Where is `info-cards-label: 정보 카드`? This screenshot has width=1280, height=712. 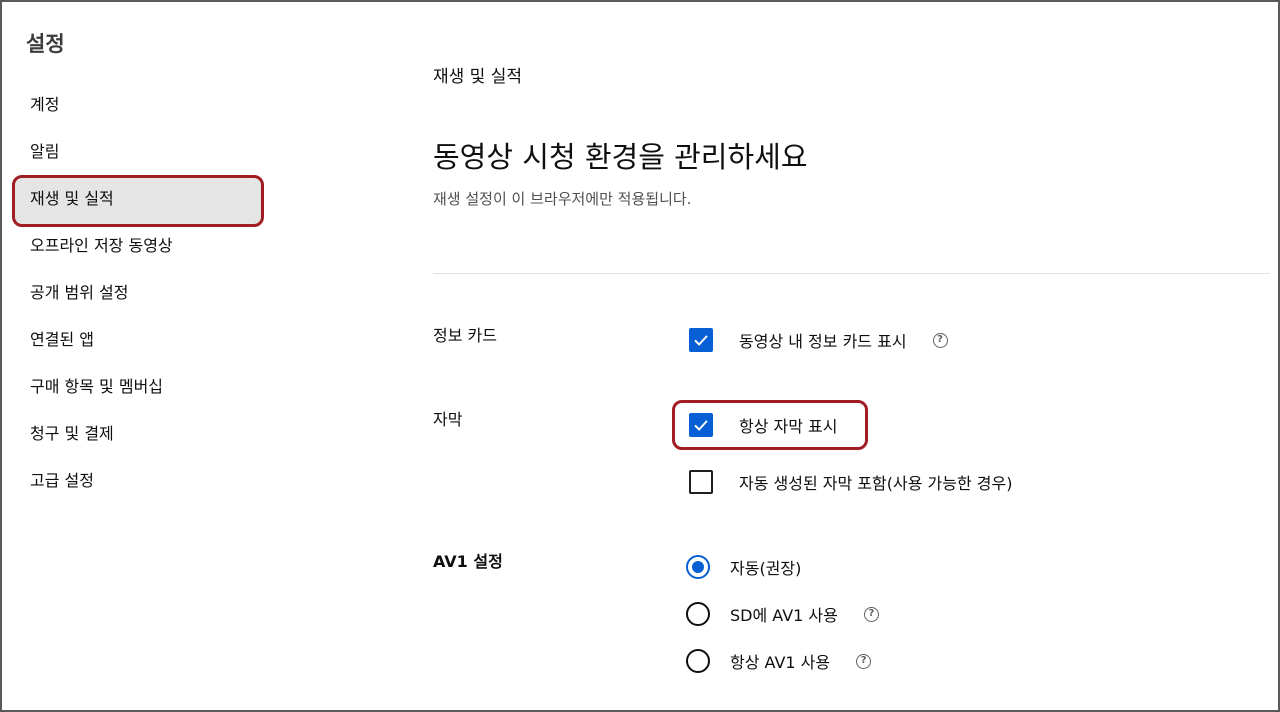
info-cards-label: 정보 카드 is located at coordinates (465, 335).